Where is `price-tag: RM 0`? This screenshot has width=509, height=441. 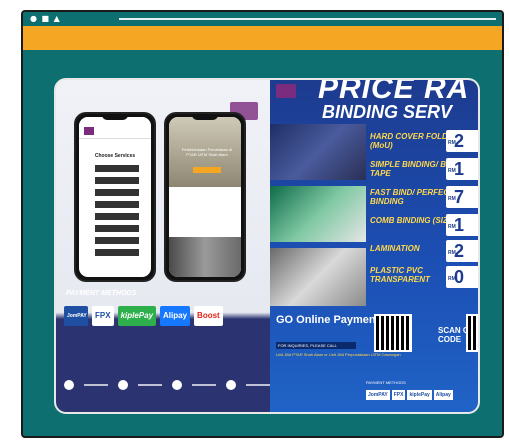 price-tag: RM 0 is located at coordinates (462, 277).